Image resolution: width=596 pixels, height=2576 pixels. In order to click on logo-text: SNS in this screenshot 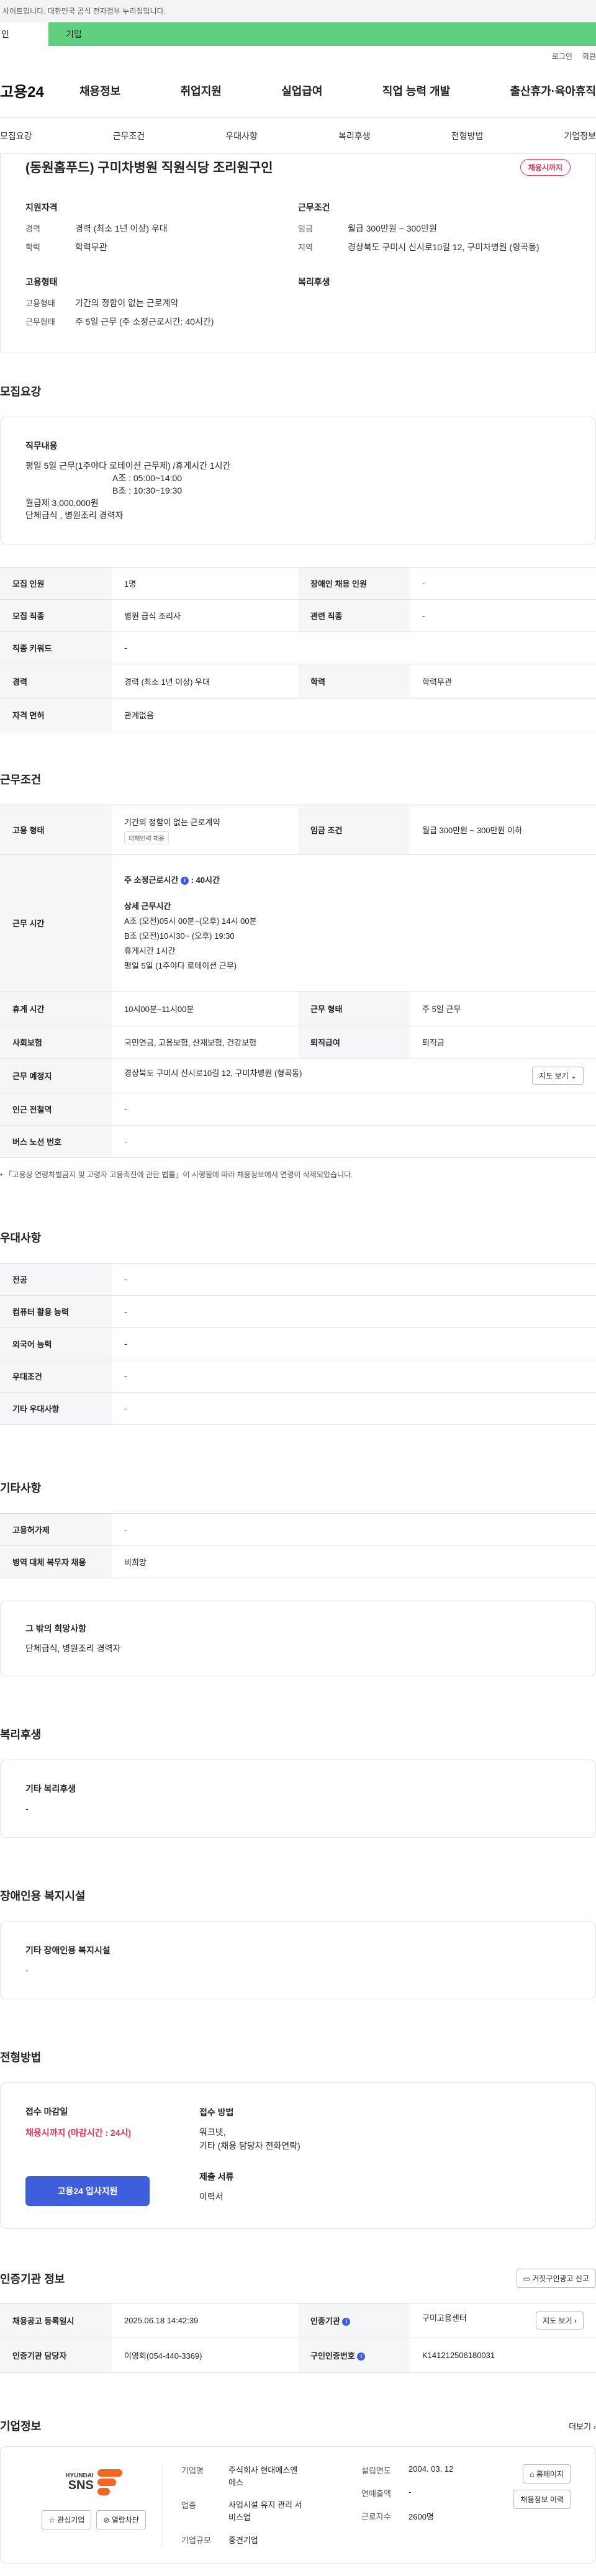, I will do `click(81, 2485)`.